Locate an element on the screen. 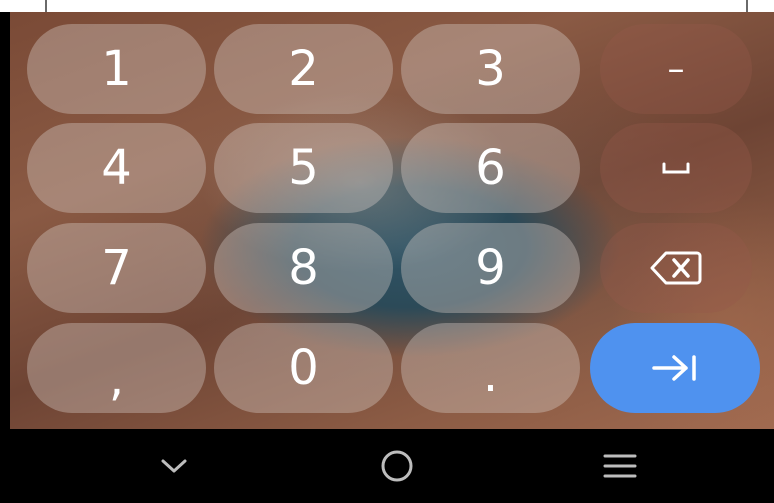  key-1-label: 1 is located at coordinates (116, 69).